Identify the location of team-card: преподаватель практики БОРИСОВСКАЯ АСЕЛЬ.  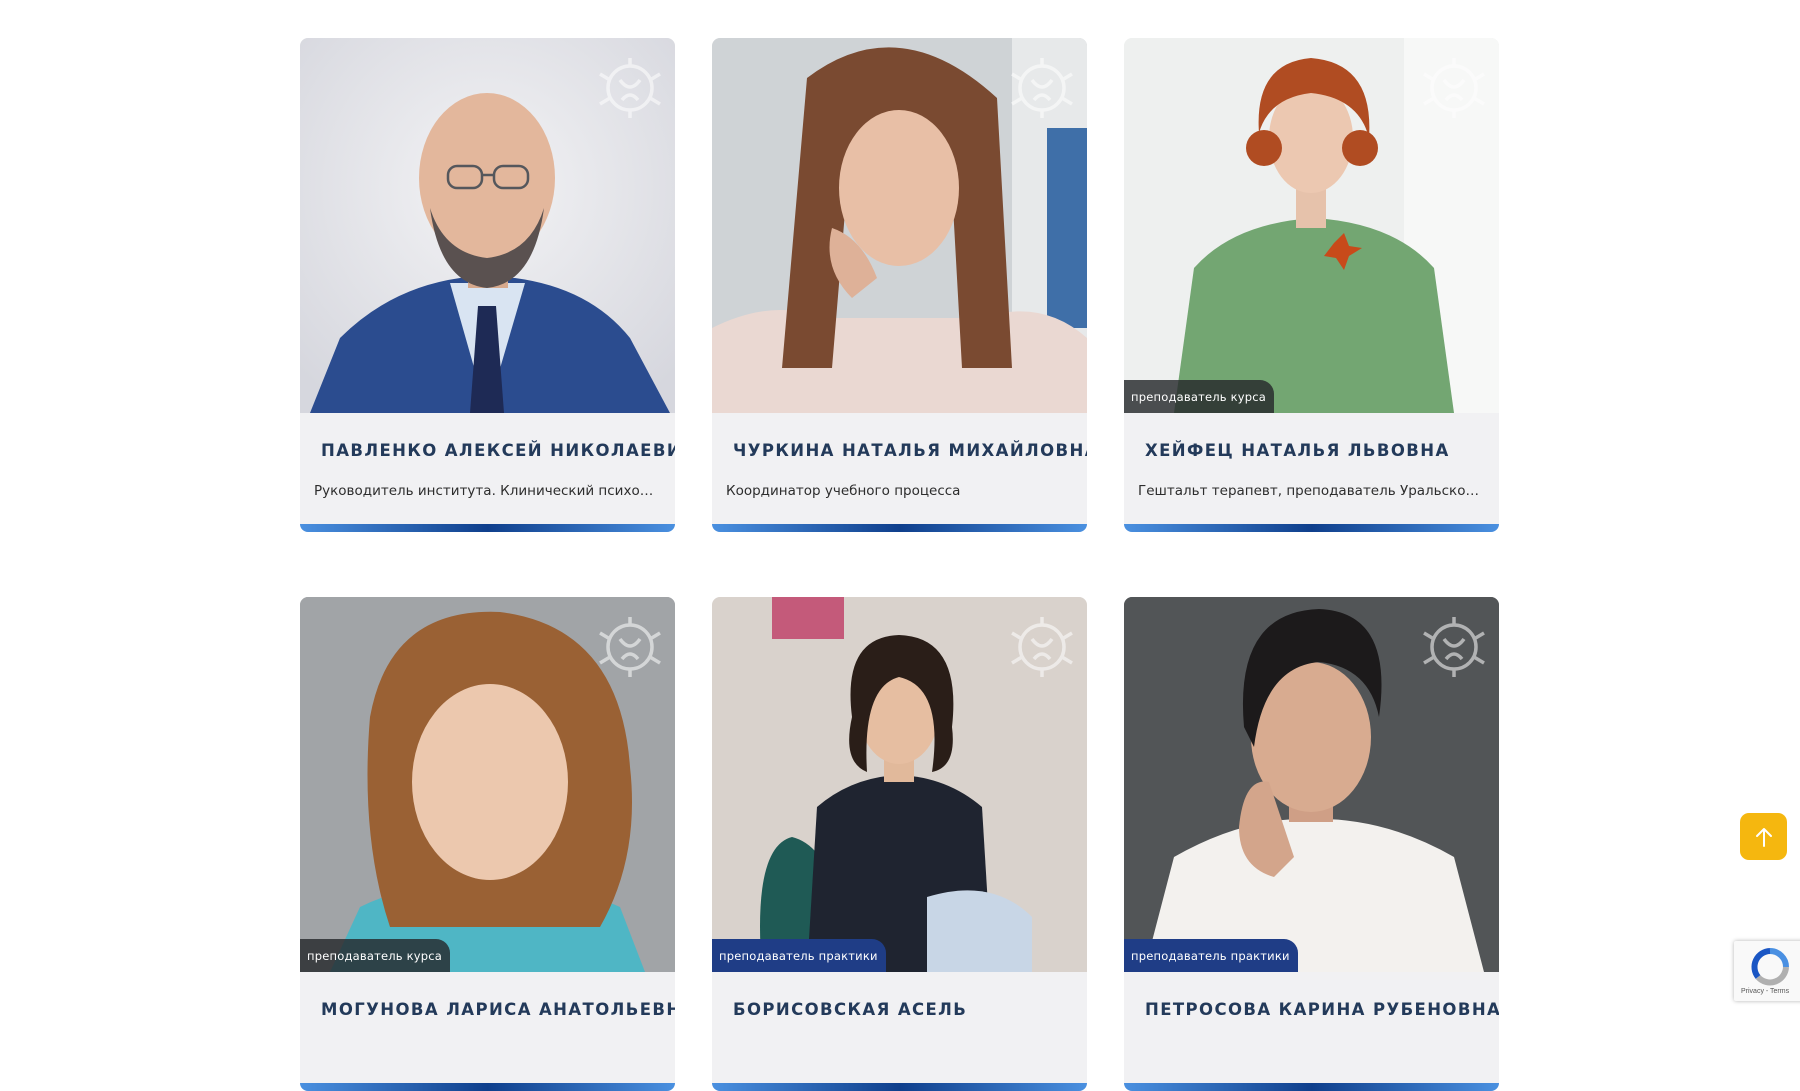
(899, 844).